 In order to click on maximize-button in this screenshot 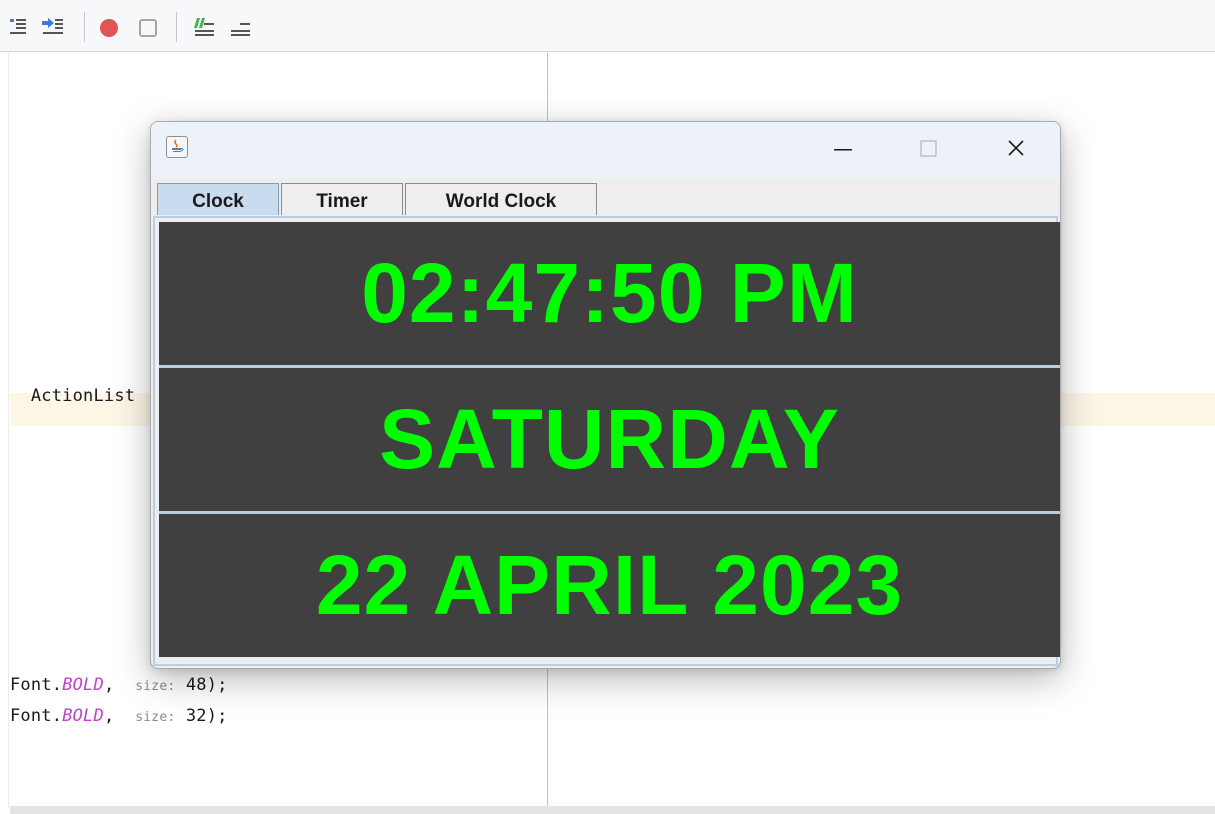, I will do `click(928, 149)`.